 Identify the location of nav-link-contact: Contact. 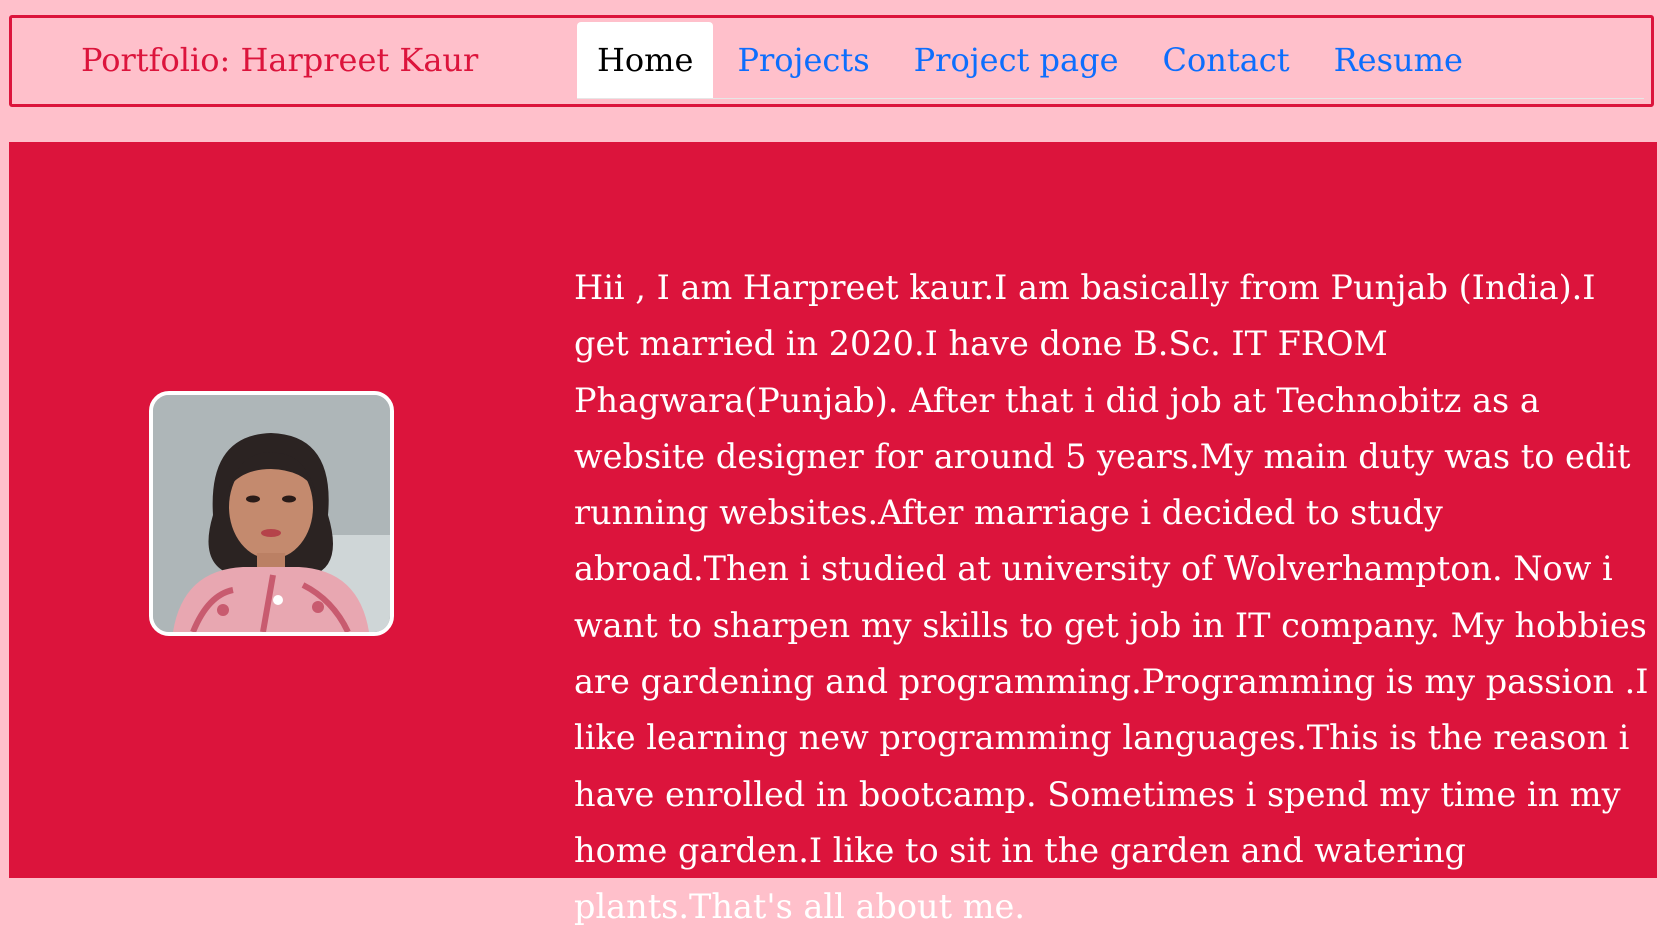
(1226, 60).